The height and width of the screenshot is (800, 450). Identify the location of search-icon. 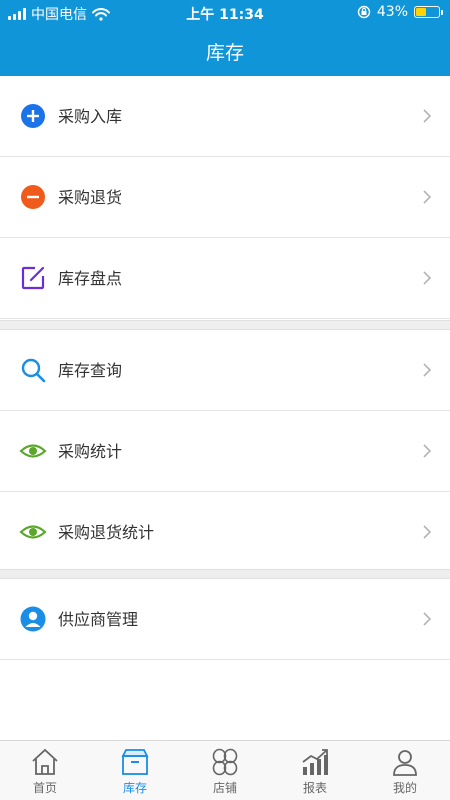
(33, 370).